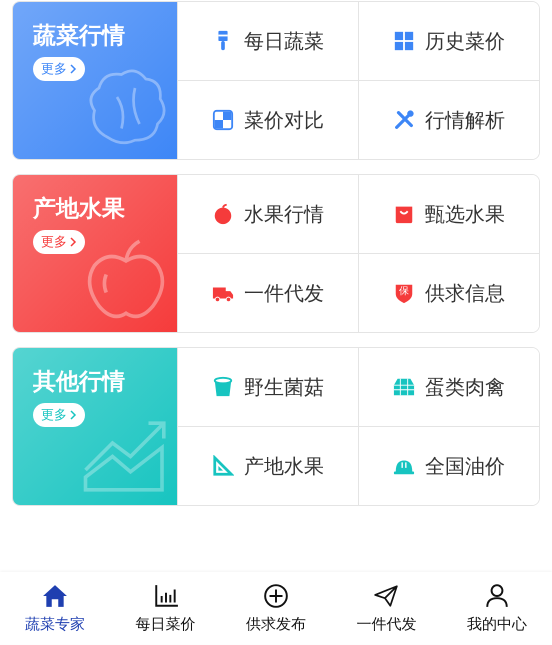 This screenshot has width=552, height=645. What do you see at coordinates (448, 387) in the screenshot?
I see `menu-item: 蛋类肉禽` at bounding box center [448, 387].